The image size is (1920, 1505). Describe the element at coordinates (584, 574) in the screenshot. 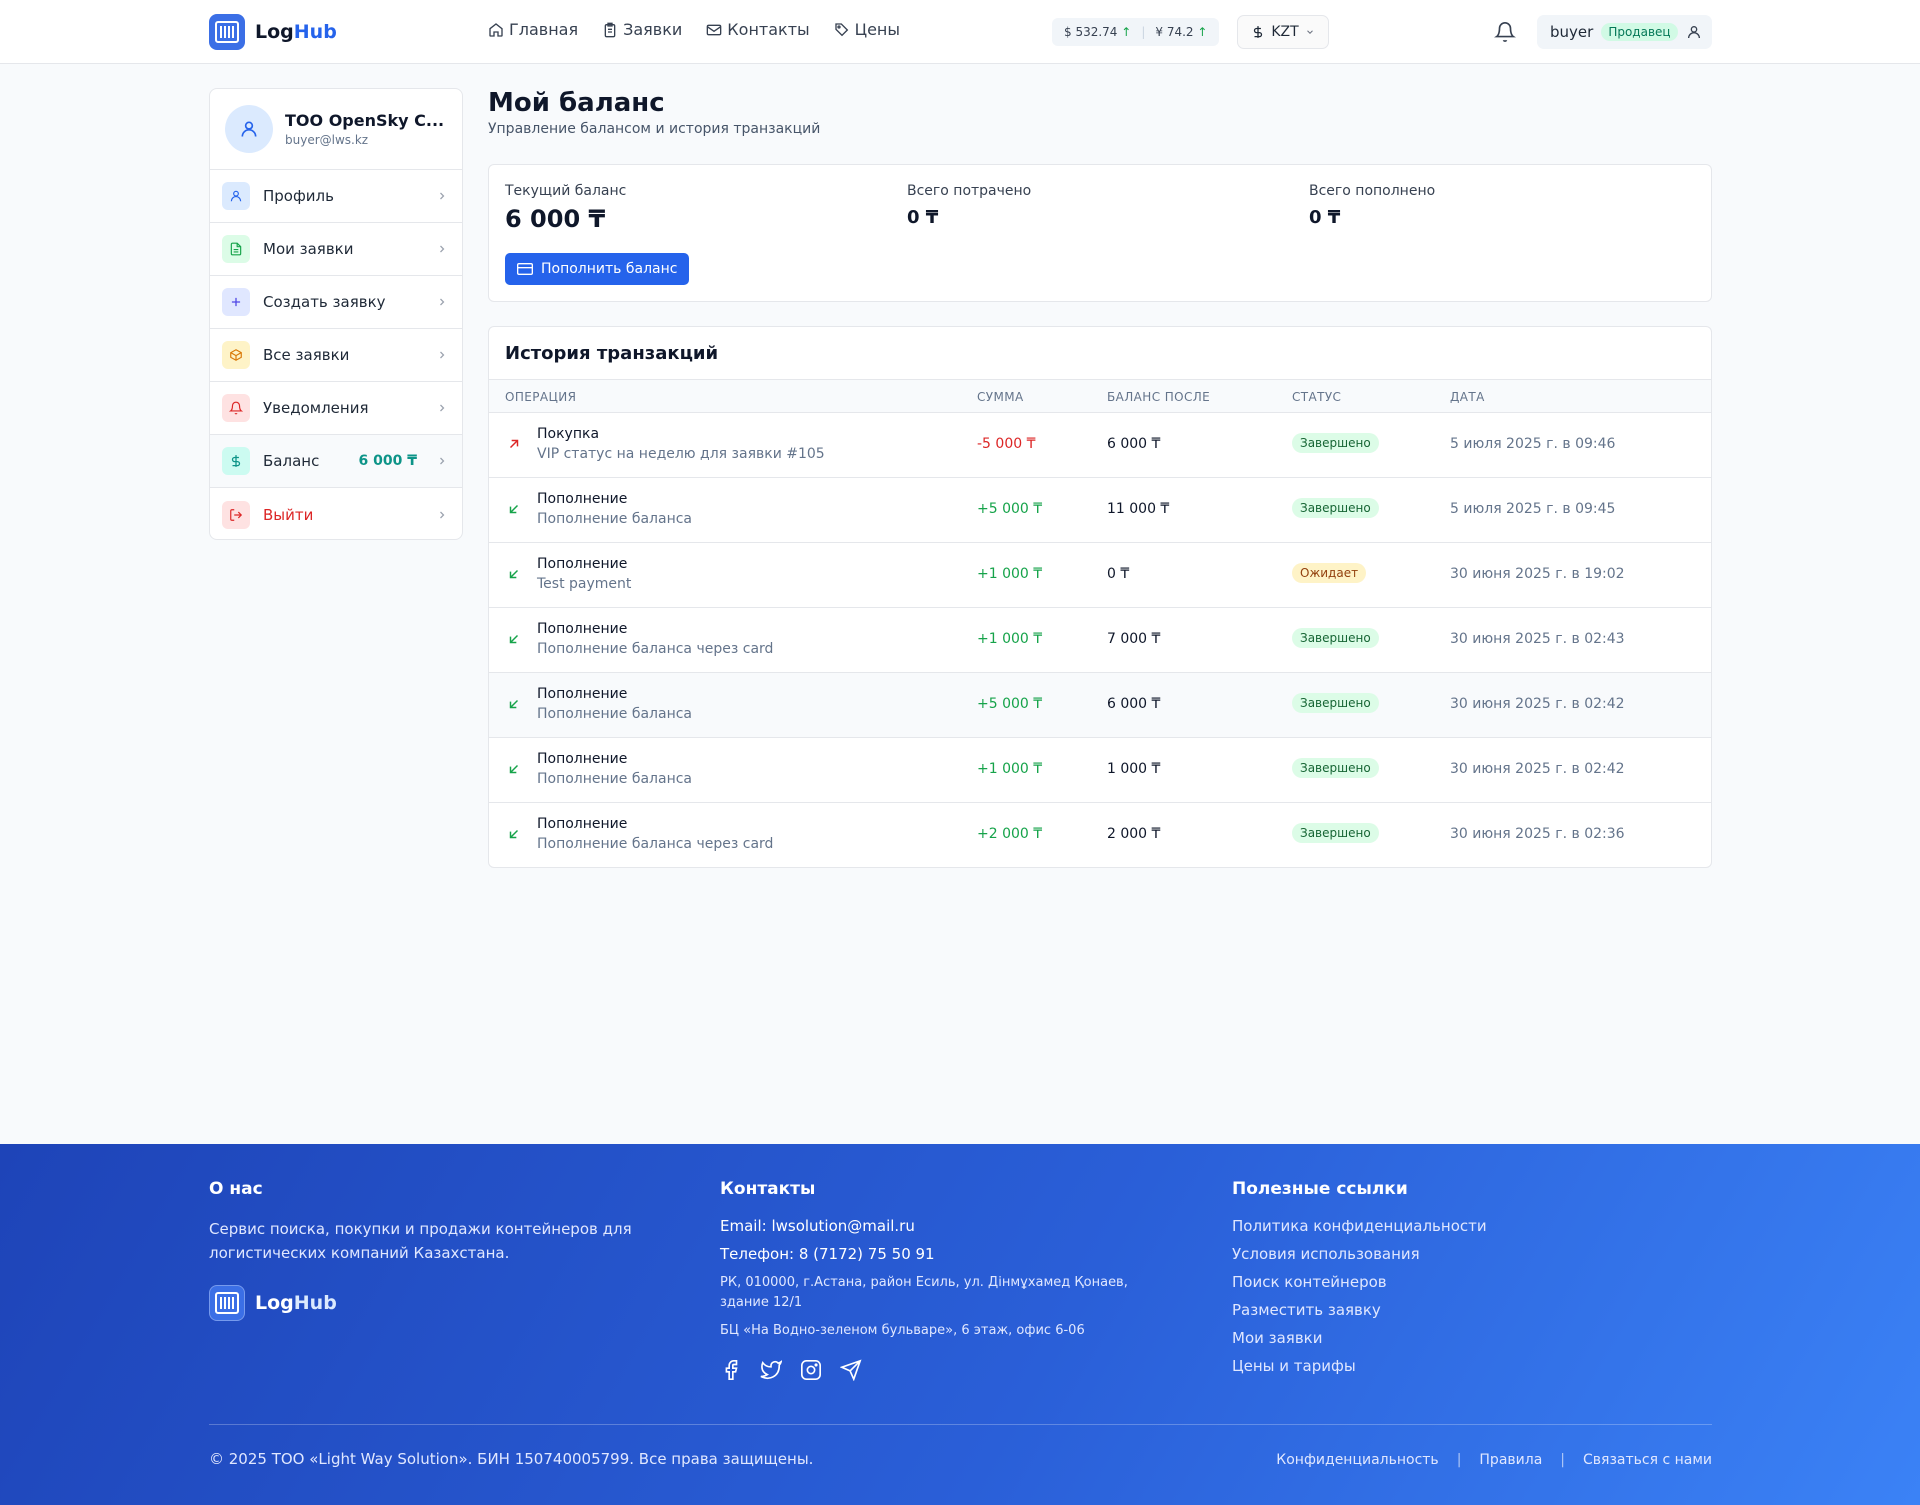

I see `operation-cell: Пополнение Test payment` at that location.